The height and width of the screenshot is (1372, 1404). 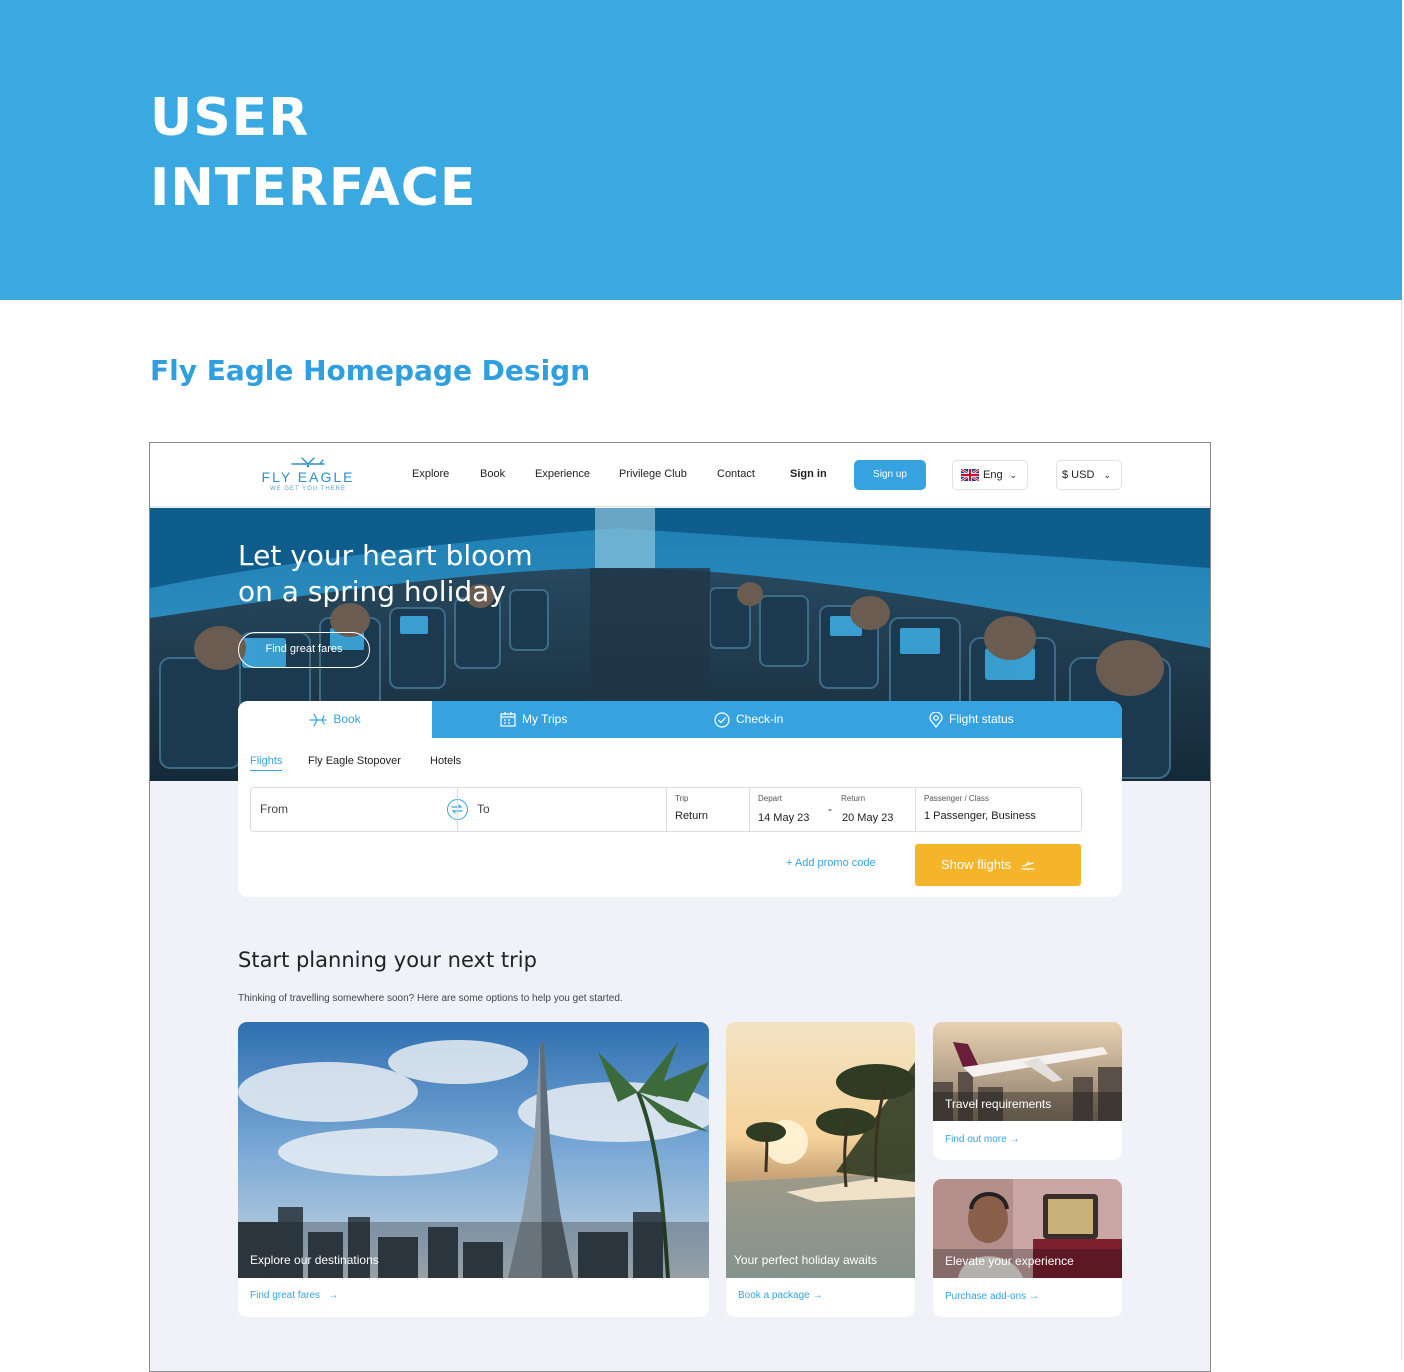 I want to click on passenger-label: Passenger / Class, so click(x=956, y=798).